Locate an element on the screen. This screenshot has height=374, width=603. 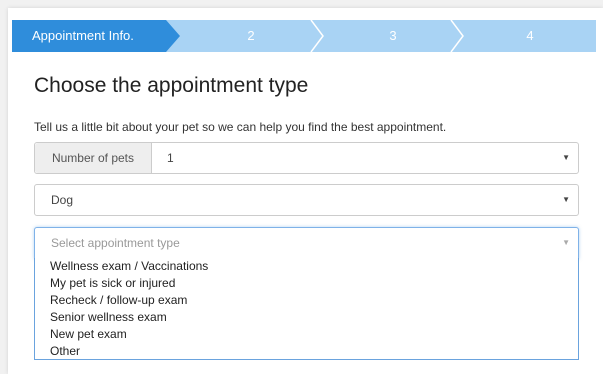
step-2: 2 is located at coordinates (251, 36).